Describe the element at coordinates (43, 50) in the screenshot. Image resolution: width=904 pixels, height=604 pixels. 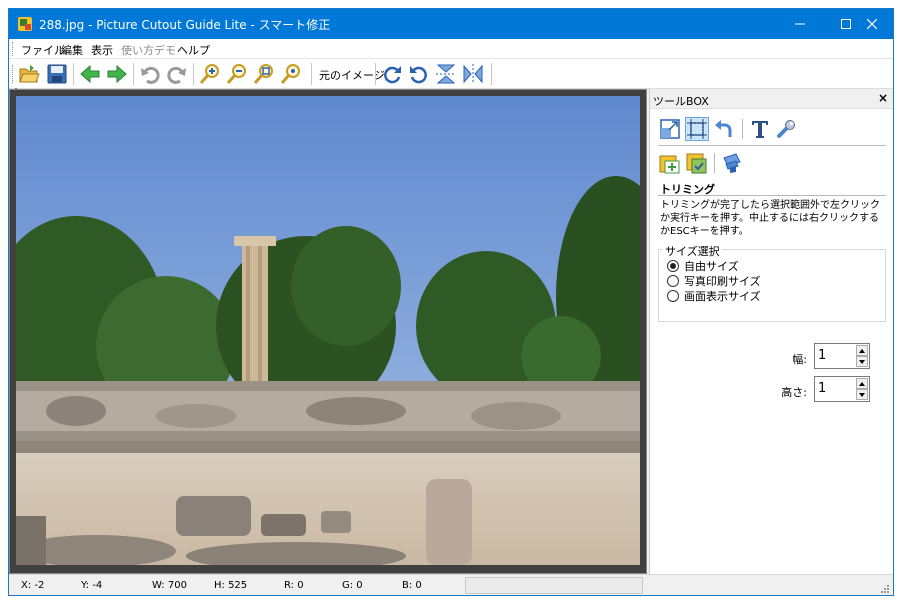
I see `menu-file: ファイル` at that location.